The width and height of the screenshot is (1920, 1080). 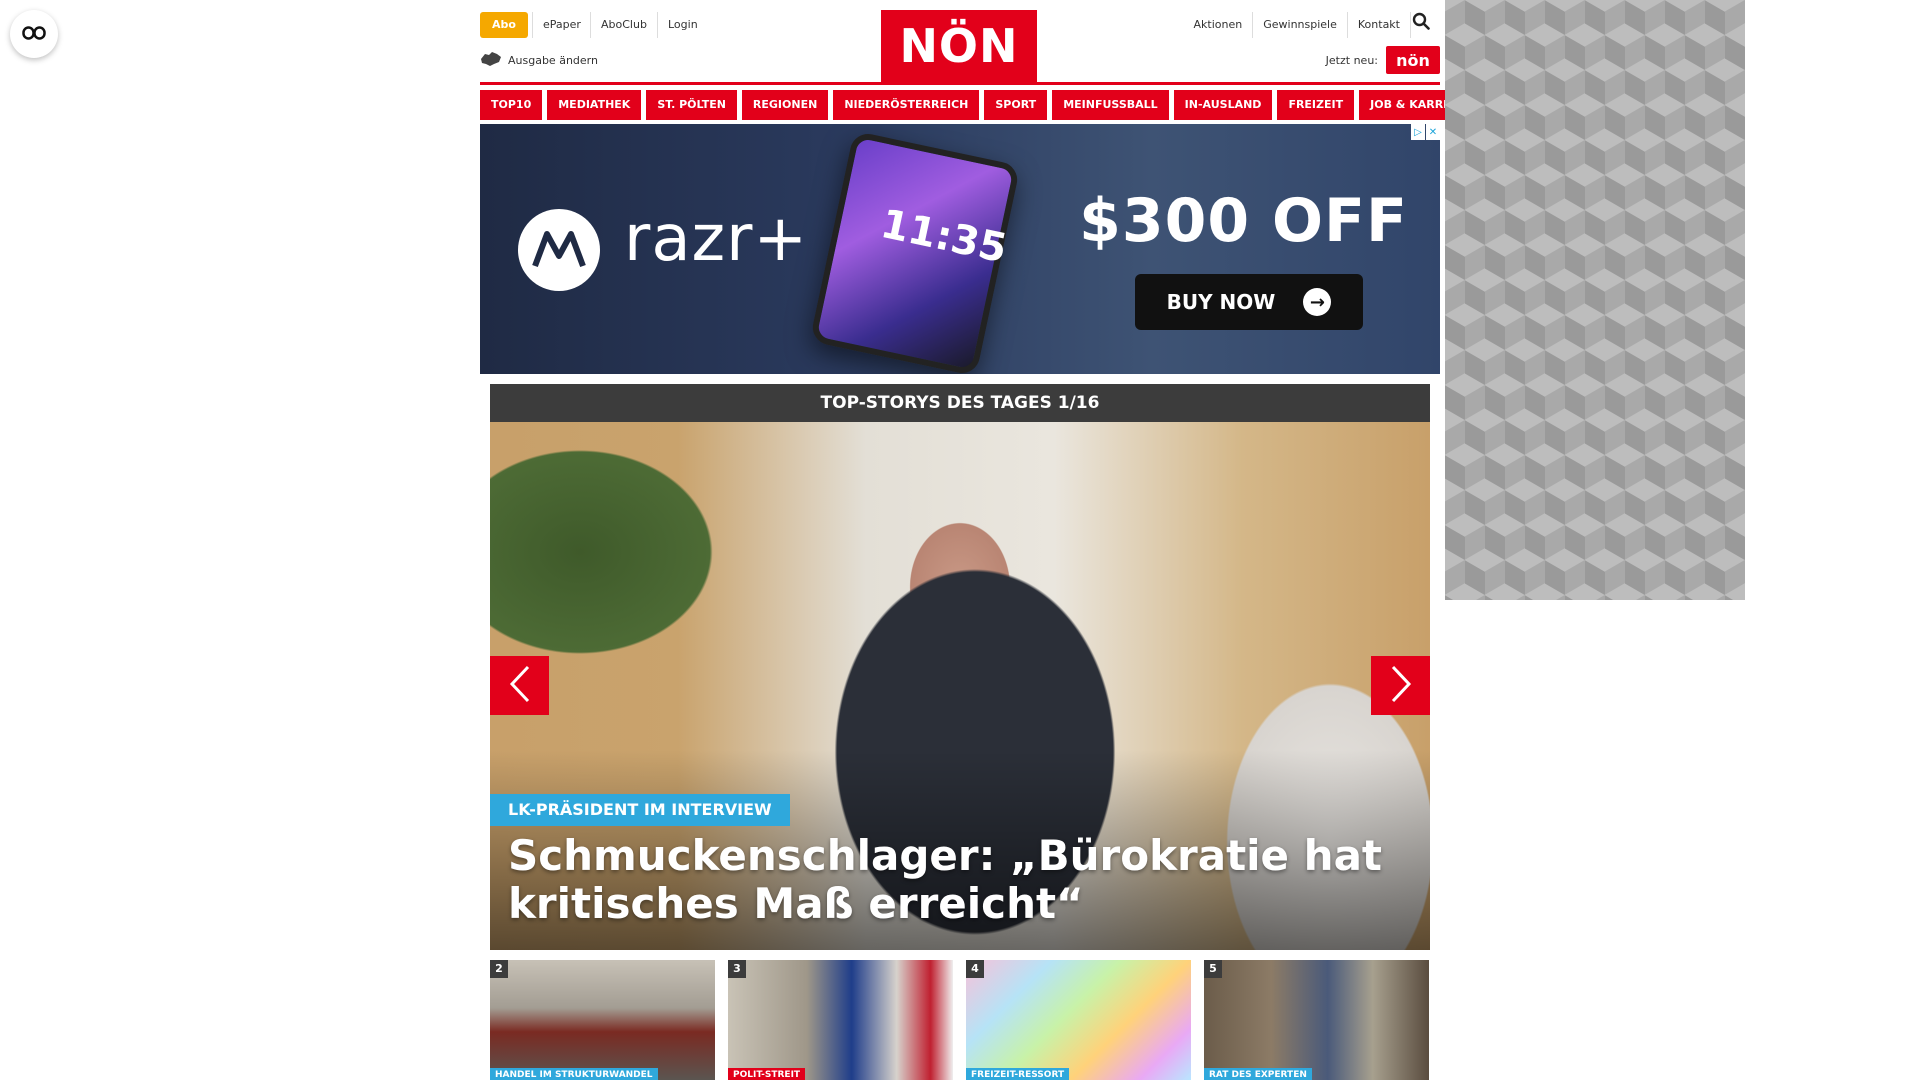 I want to click on arrow-right-icon: →, so click(x=1317, y=302).